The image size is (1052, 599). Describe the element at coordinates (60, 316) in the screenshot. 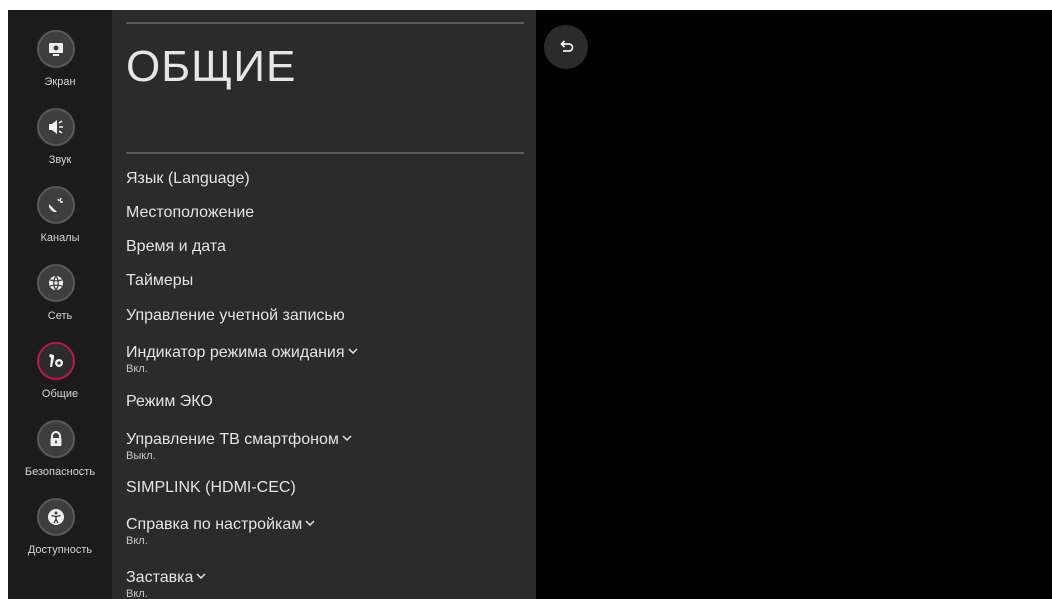

I see `sidebar-item-label: Сеть` at that location.